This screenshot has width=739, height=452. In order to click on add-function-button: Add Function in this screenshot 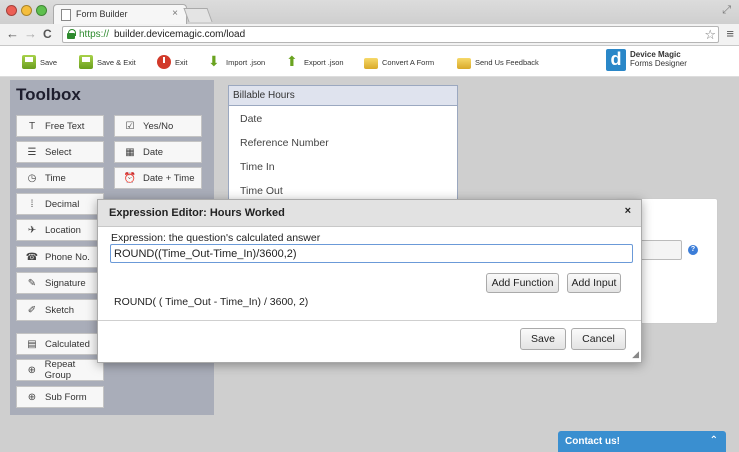, I will do `click(522, 283)`.